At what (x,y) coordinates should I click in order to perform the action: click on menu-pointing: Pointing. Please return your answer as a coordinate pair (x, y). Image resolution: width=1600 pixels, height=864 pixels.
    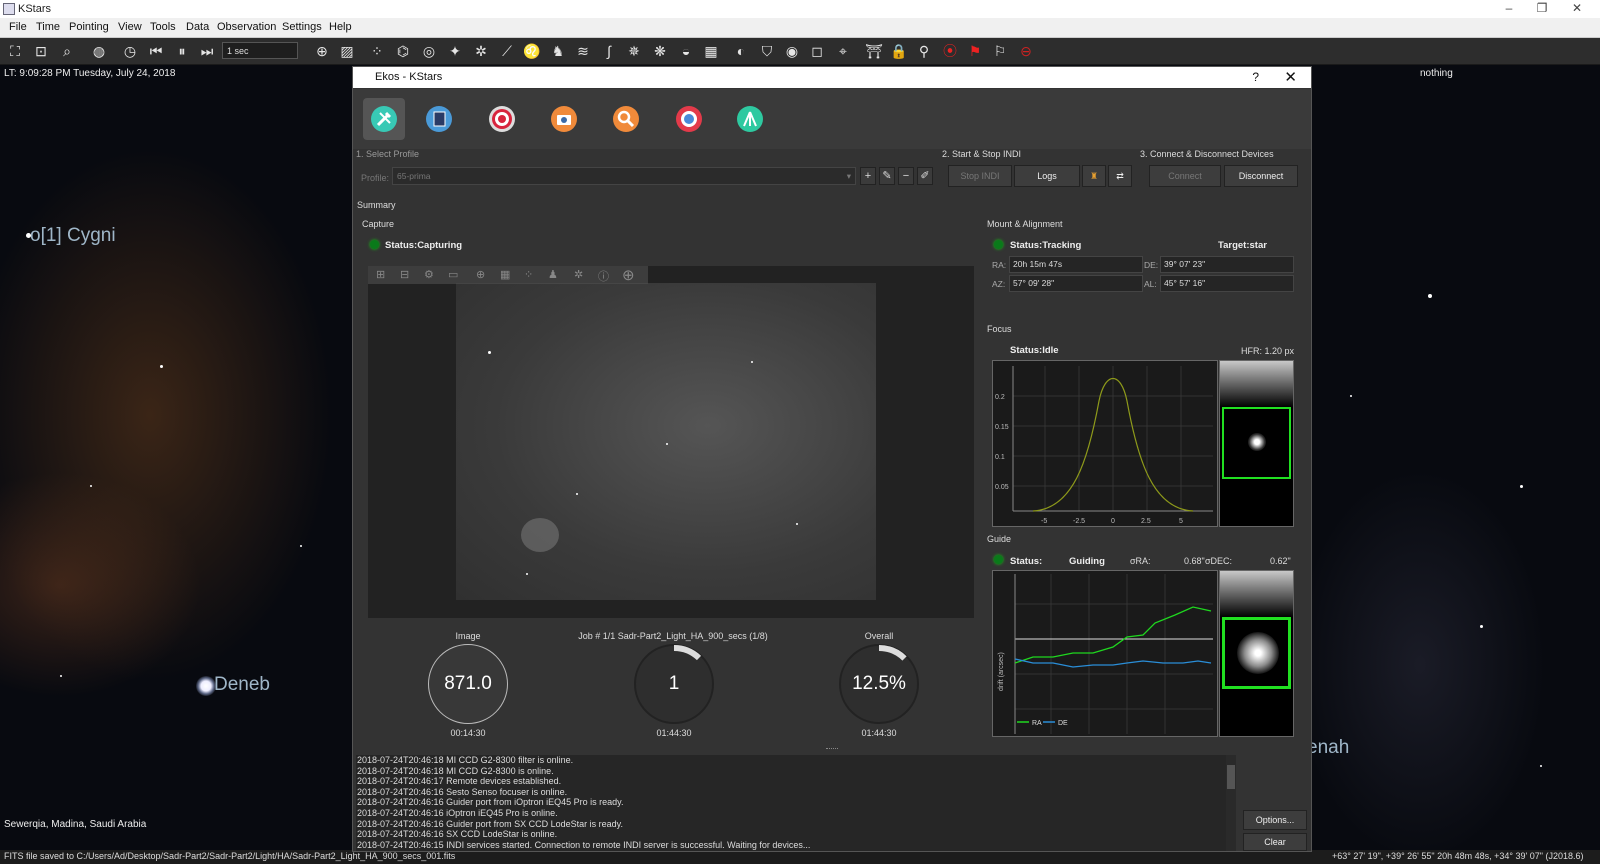
    Looking at the image, I should click on (89, 27).